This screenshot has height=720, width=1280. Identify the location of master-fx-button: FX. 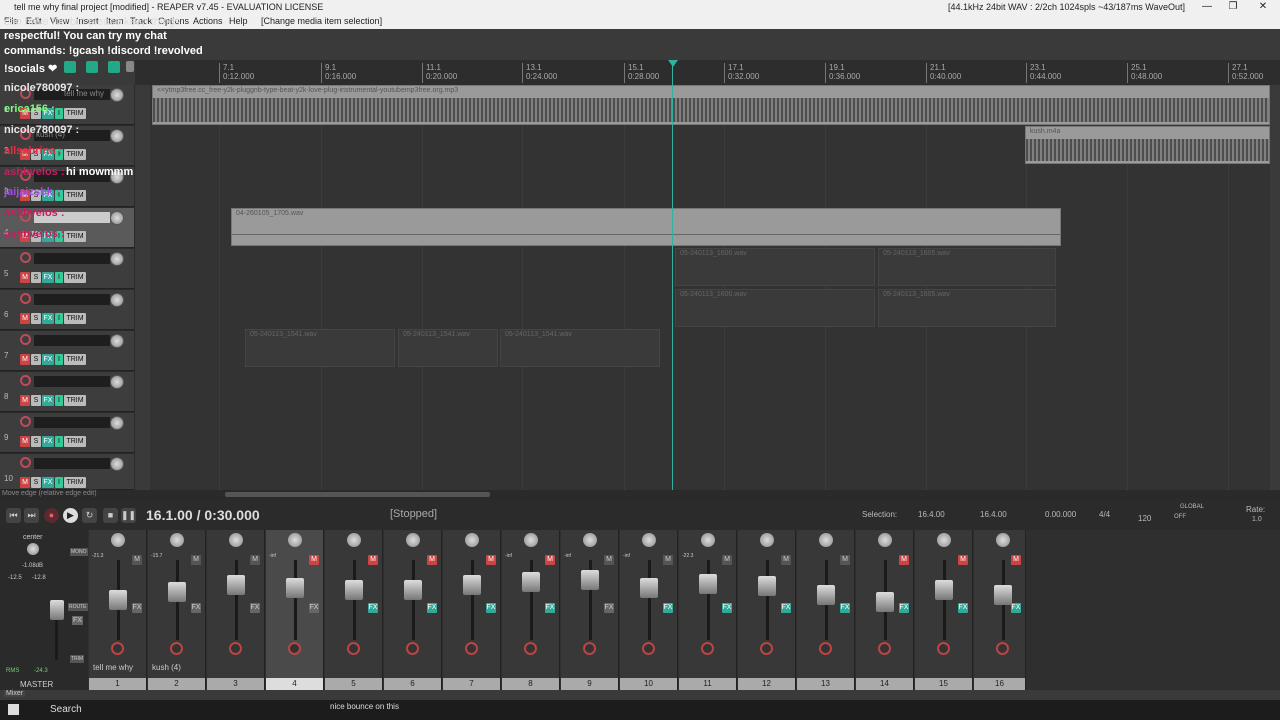
(77, 620).